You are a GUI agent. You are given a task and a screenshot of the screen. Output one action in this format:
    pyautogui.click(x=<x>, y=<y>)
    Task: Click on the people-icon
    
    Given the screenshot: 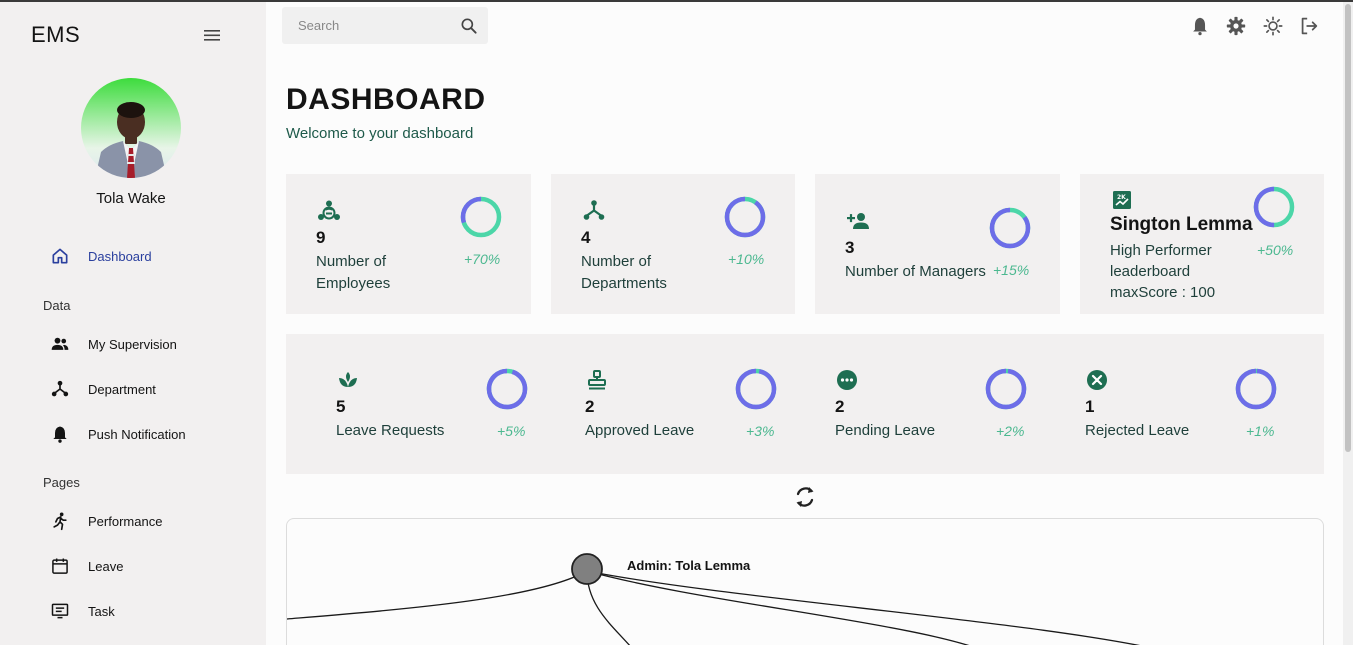 What is the action you would take?
    pyautogui.click(x=60, y=344)
    